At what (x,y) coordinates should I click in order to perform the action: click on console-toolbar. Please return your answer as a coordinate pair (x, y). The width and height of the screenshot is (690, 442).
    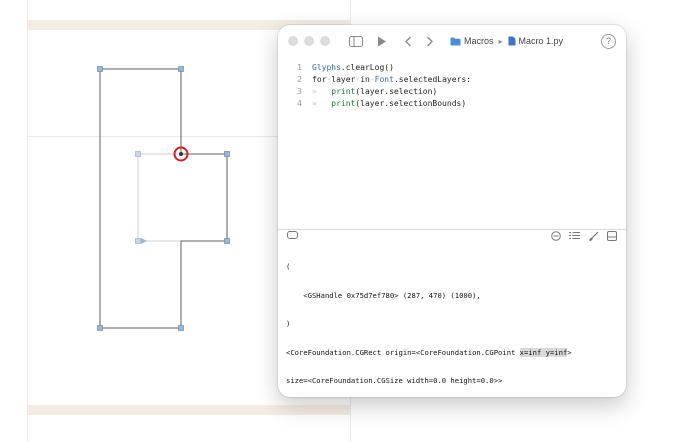
    Looking at the image, I should click on (452, 236).